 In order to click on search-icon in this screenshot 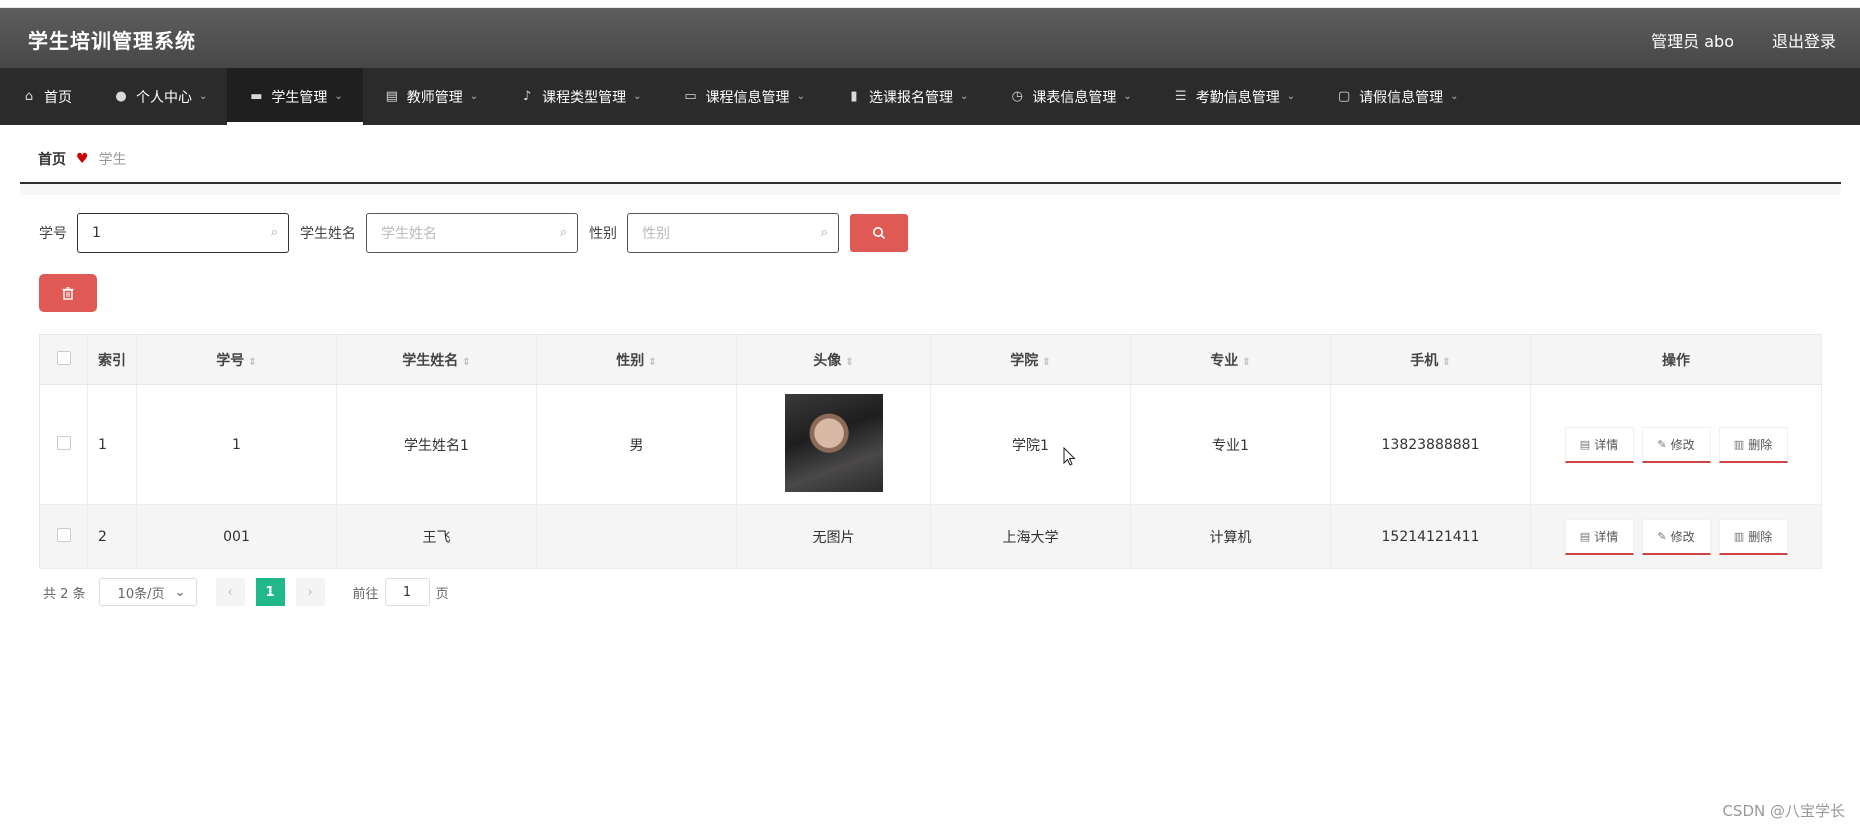, I will do `click(879, 233)`.